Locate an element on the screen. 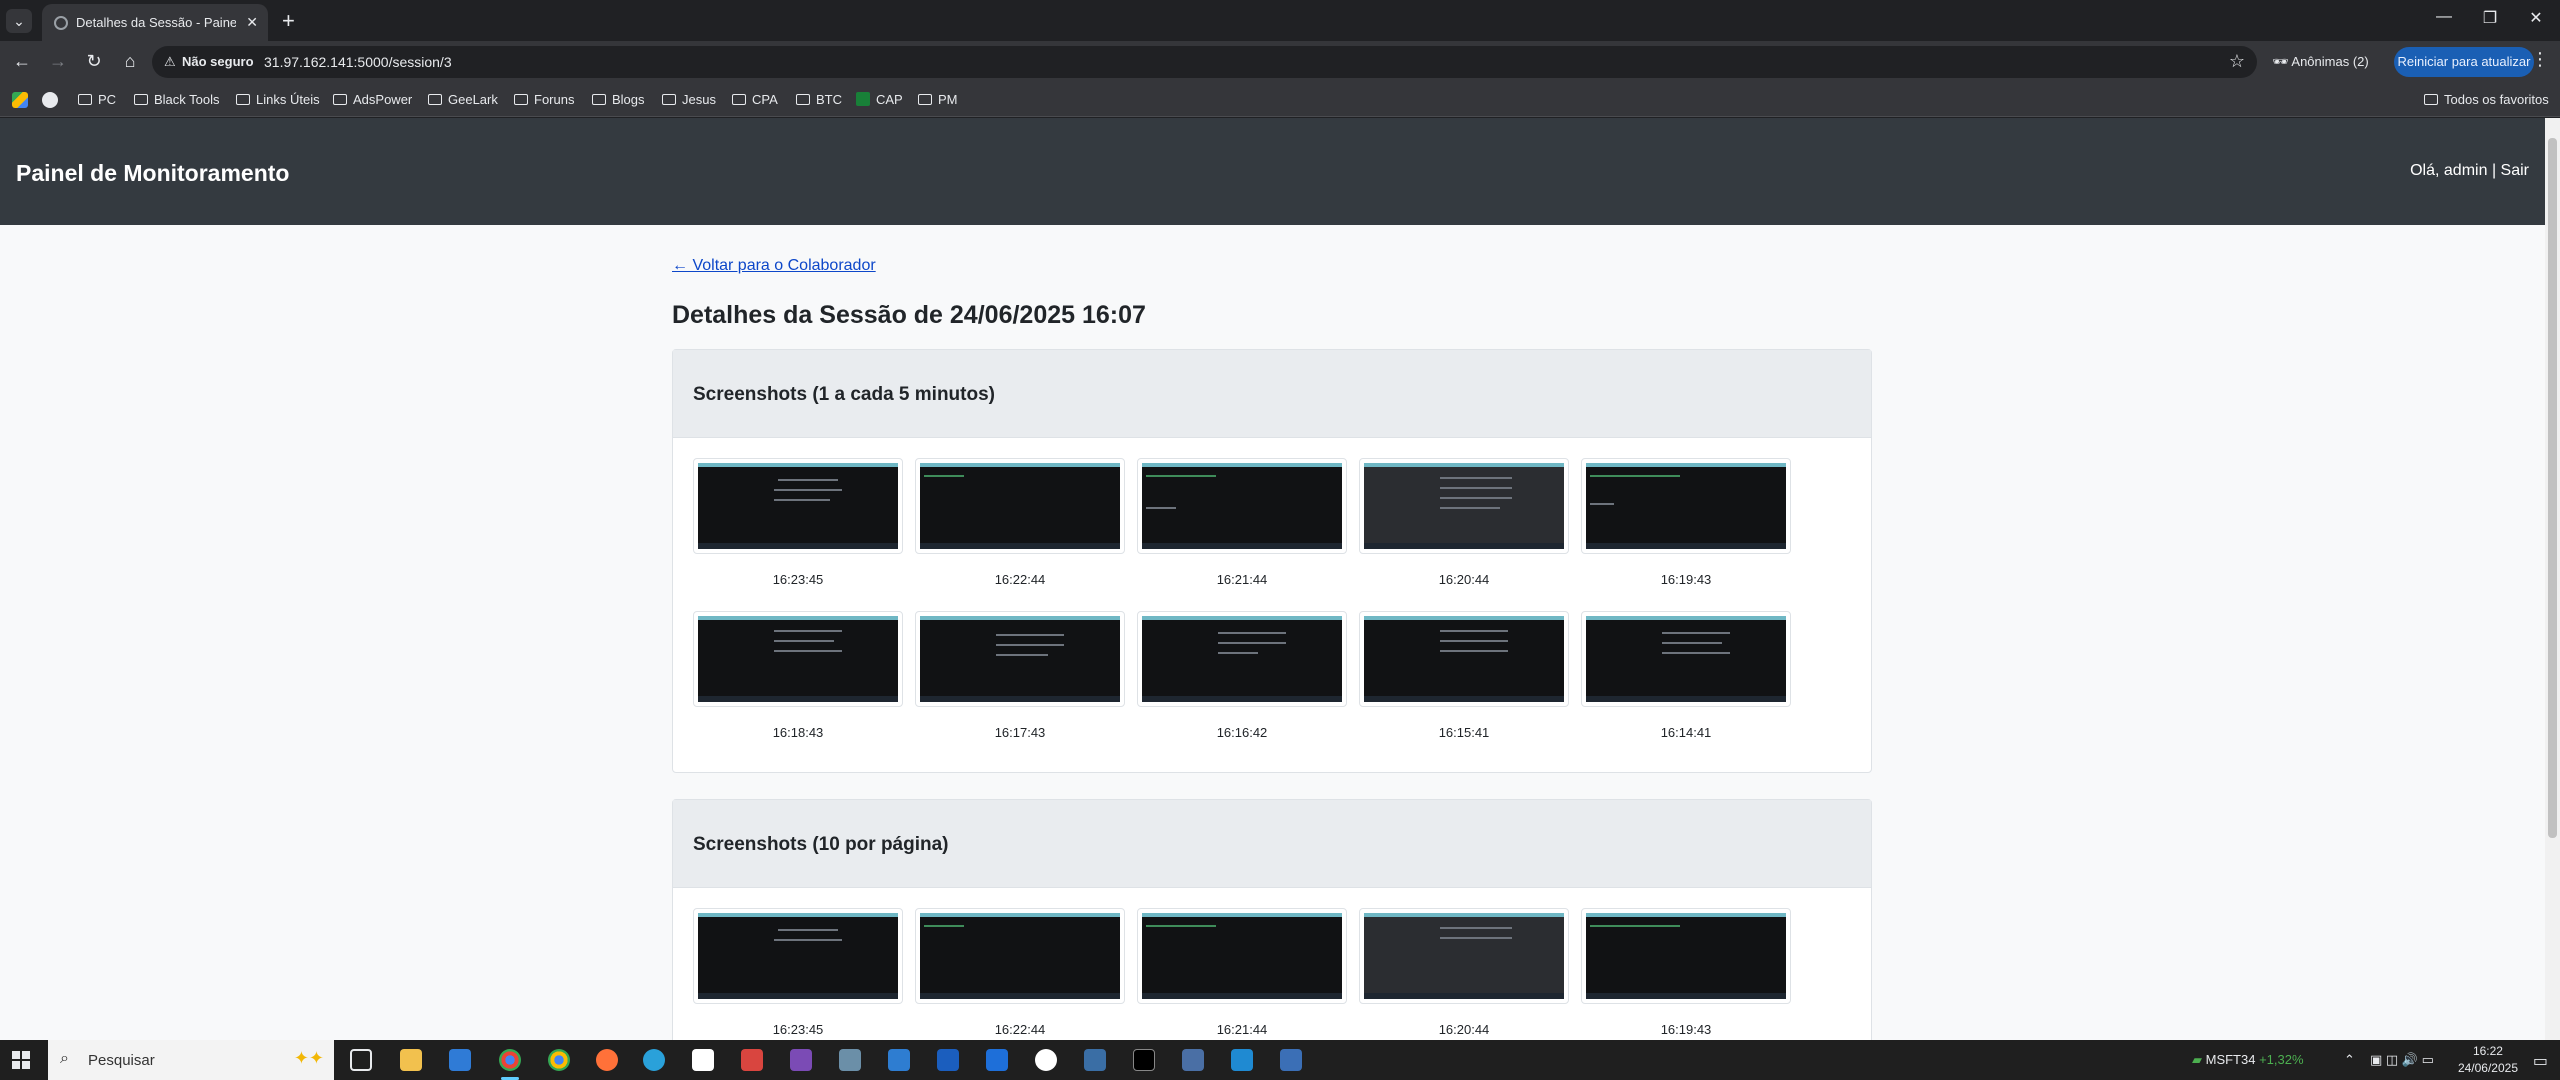  teste-app-icon is located at coordinates (1095, 1060).